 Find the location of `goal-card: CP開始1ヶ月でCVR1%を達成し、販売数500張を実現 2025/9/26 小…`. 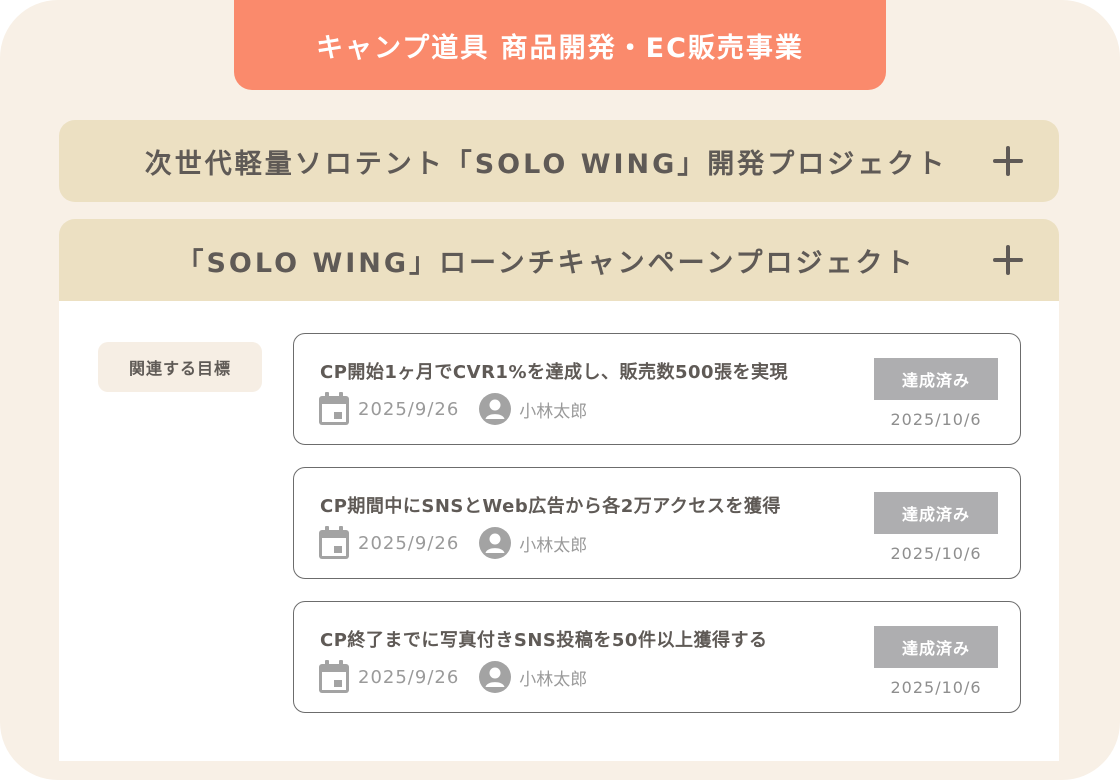

goal-card: CP開始1ヶ月でCVR1%を達成し、販売数500張を実現 2025/9/26 小… is located at coordinates (657, 389).